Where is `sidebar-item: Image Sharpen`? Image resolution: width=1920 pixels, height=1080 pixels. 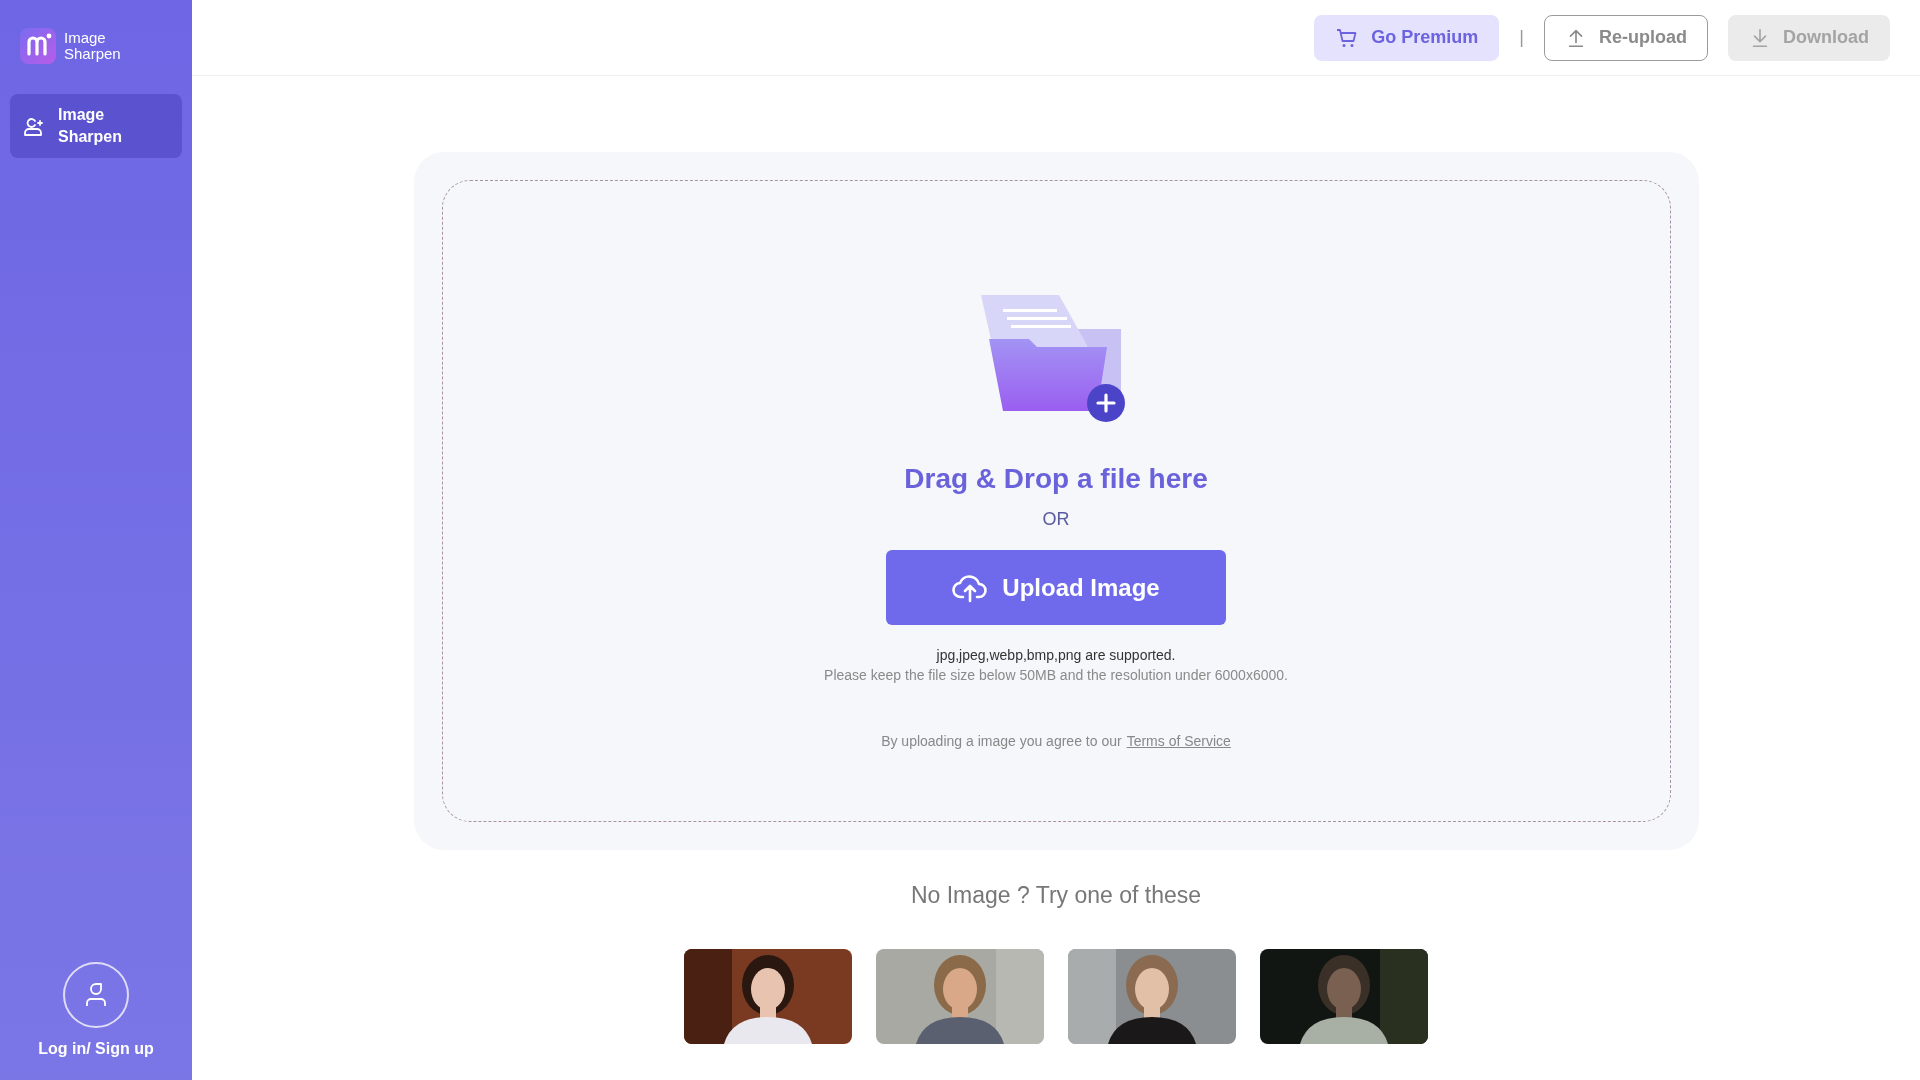 sidebar-item: Image Sharpen is located at coordinates (96, 126).